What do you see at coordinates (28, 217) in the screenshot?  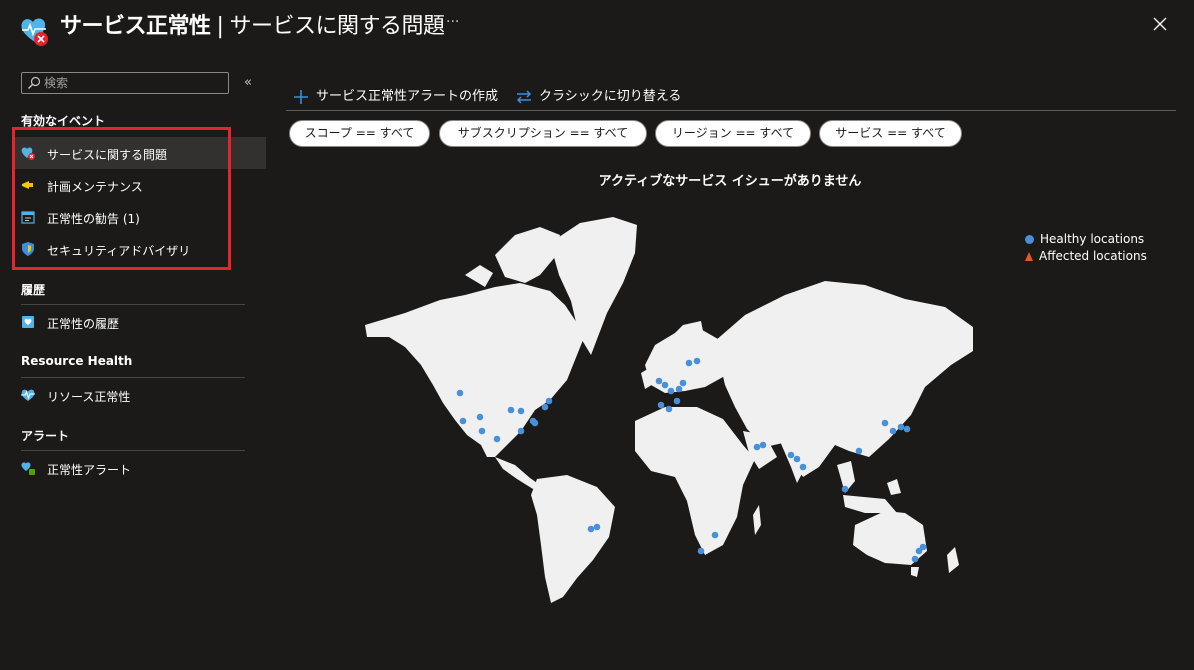 I see `calendar-icon` at bounding box center [28, 217].